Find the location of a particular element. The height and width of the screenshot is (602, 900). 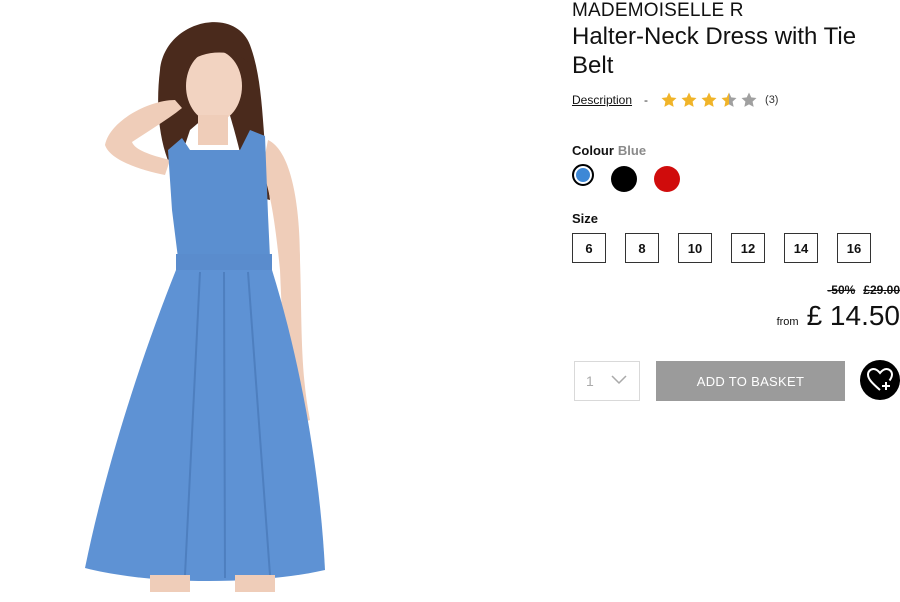

old-price-row: -50% £29.00 is located at coordinates (863, 290).